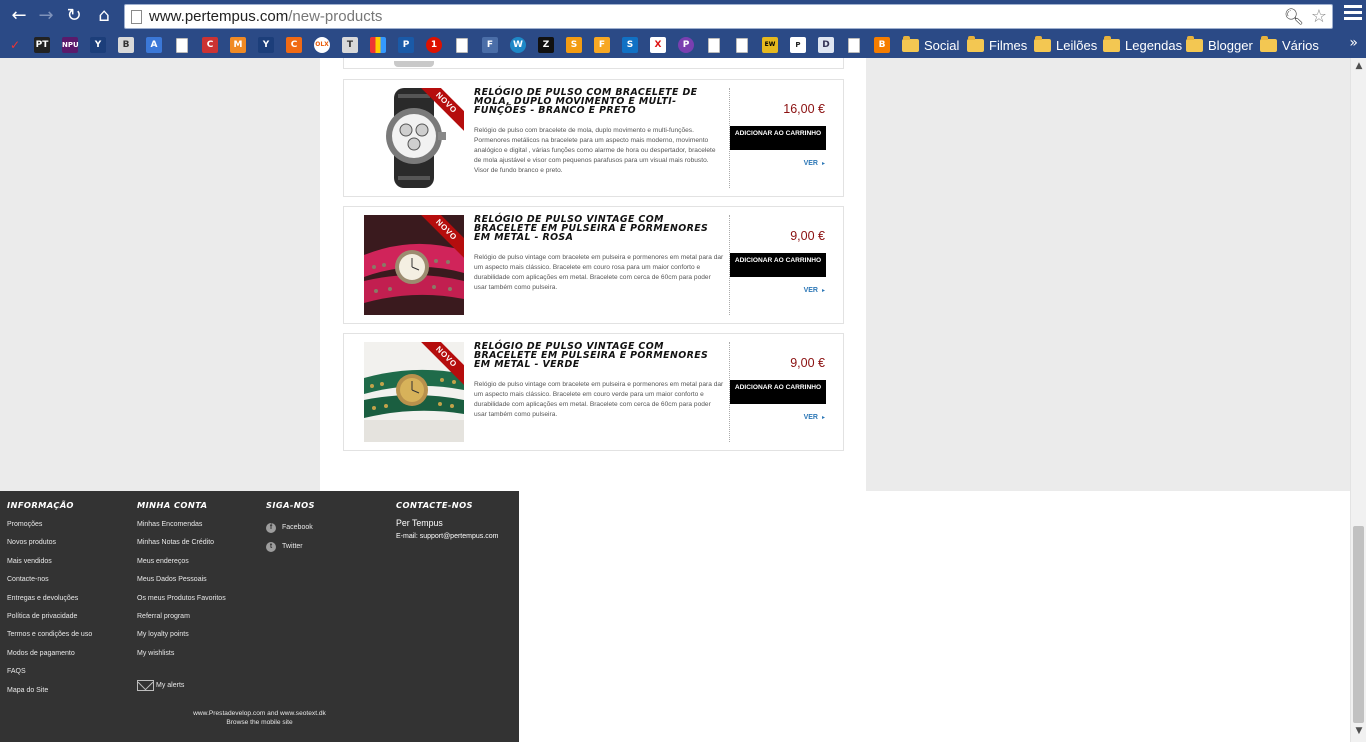  I want to click on bookmarks-overflow-button: », so click(1353, 43).